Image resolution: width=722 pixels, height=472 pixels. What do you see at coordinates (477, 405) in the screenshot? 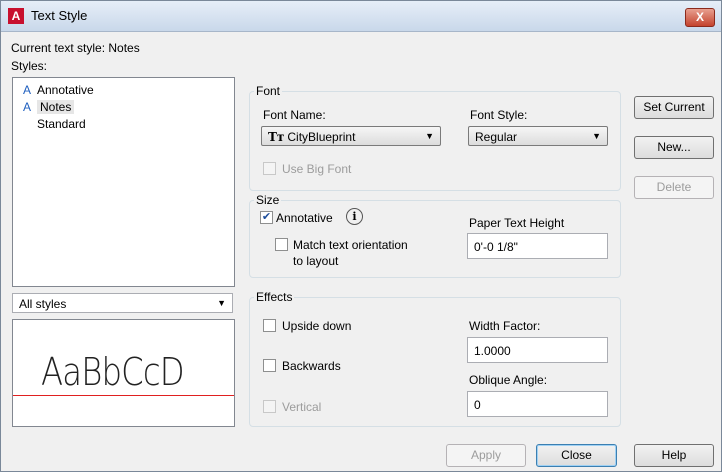
I see `oblique-angle-value: 0` at bounding box center [477, 405].